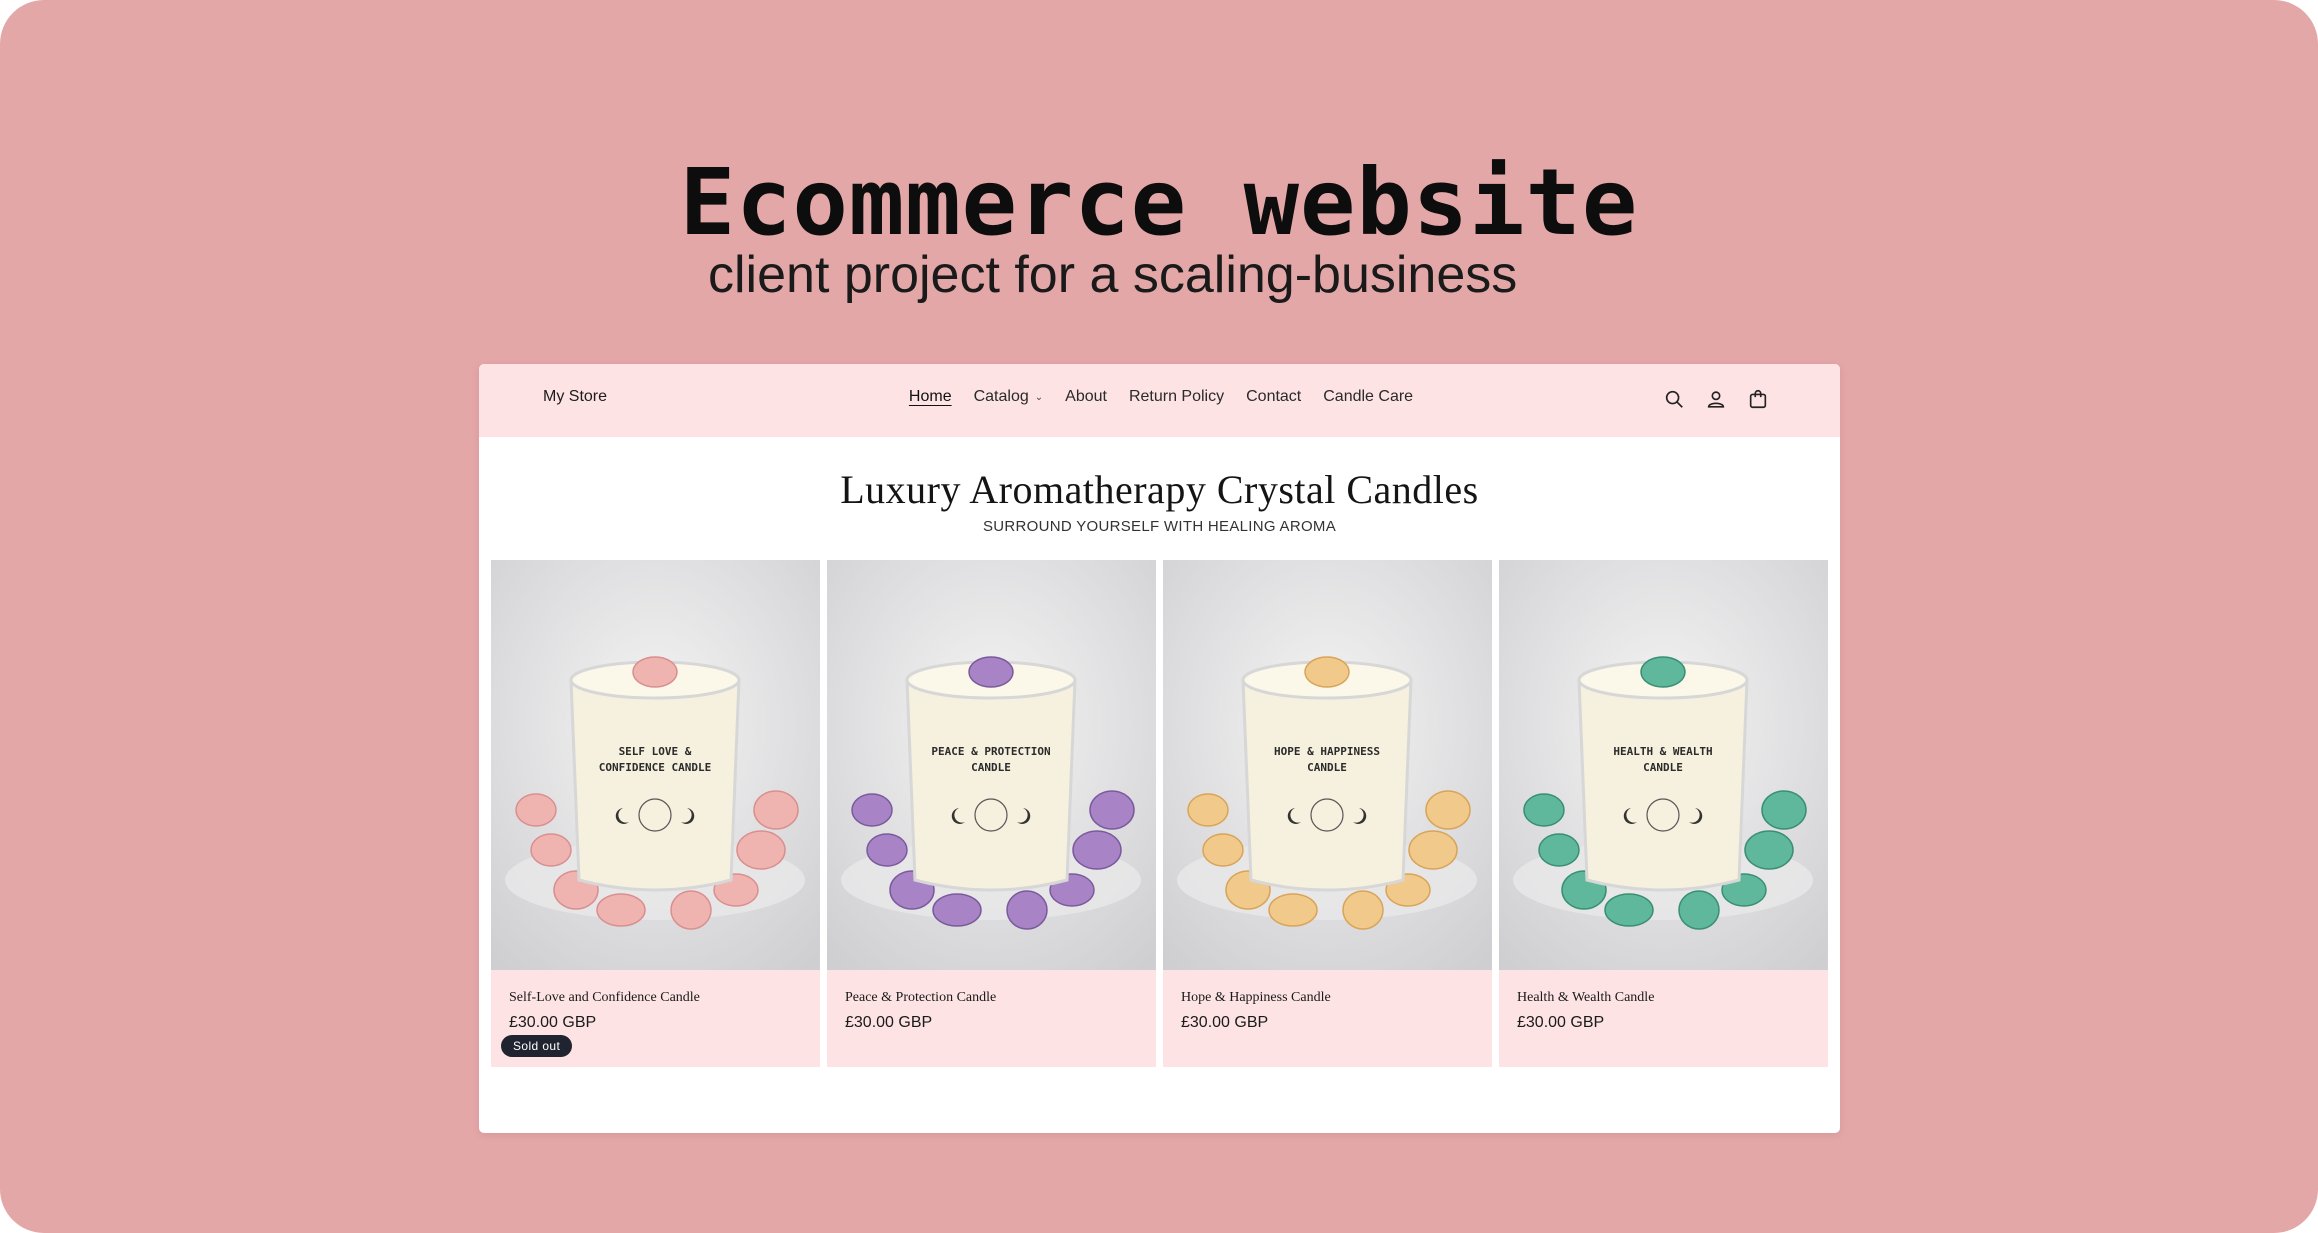  What do you see at coordinates (1039, 397) in the screenshot?
I see `chevron-down-icon: ⌄` at bounding box center [1039, 397].